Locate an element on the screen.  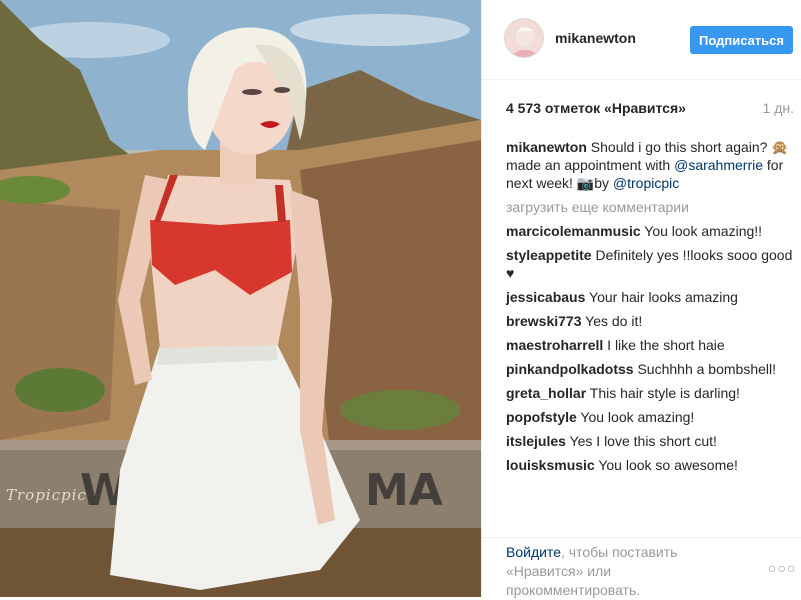
comment-text: You look amazing!! is located at coordinates (703, 231).